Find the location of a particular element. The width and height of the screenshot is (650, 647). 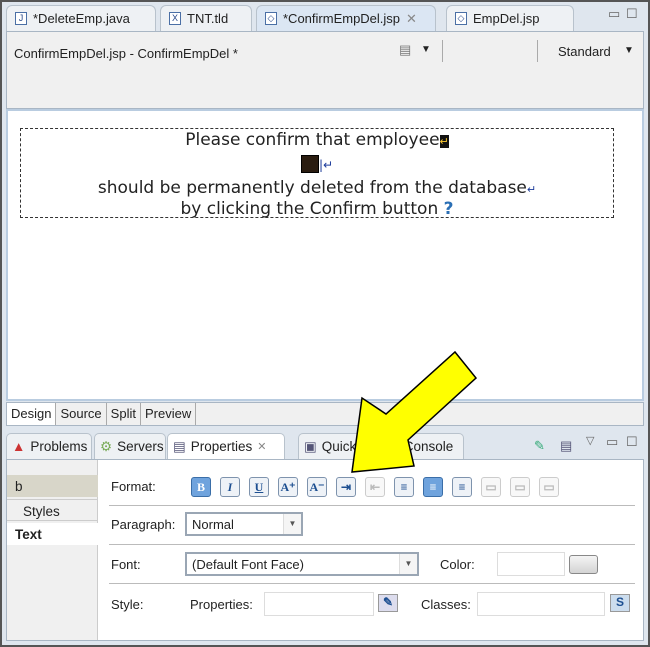

arrow-shape is located at coordinates (414, 411).